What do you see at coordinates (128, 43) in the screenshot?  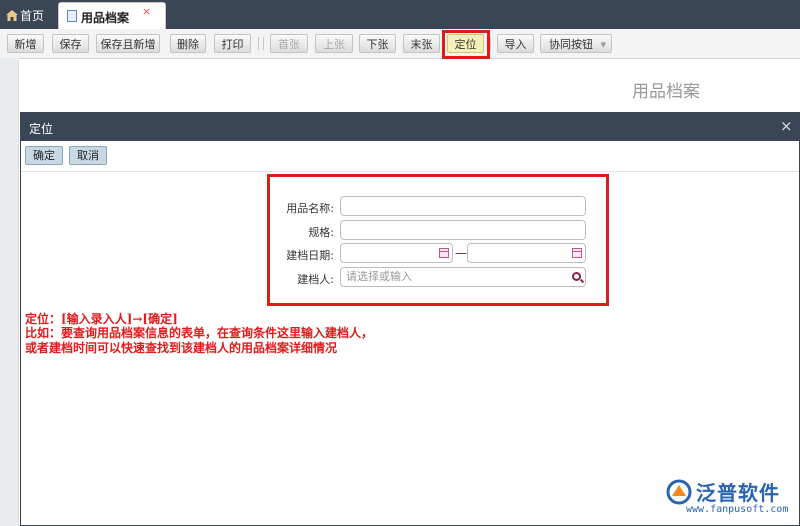 I see `save-and-add-button: 保存且新增` at bounding box center [128, 43].